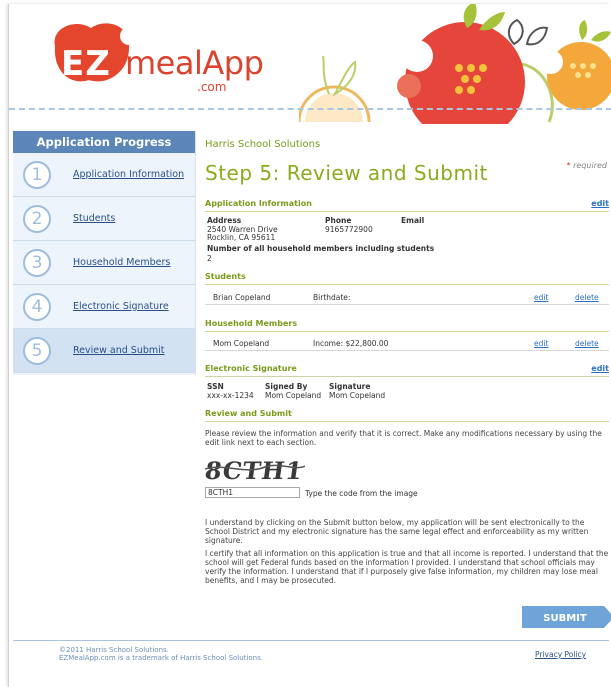 The width and height of the screenshot is (611, 687). What do you see at coordinates (407, 278) in the screenshot?
I see `section-students: Students` at bounding box center [407, 278].